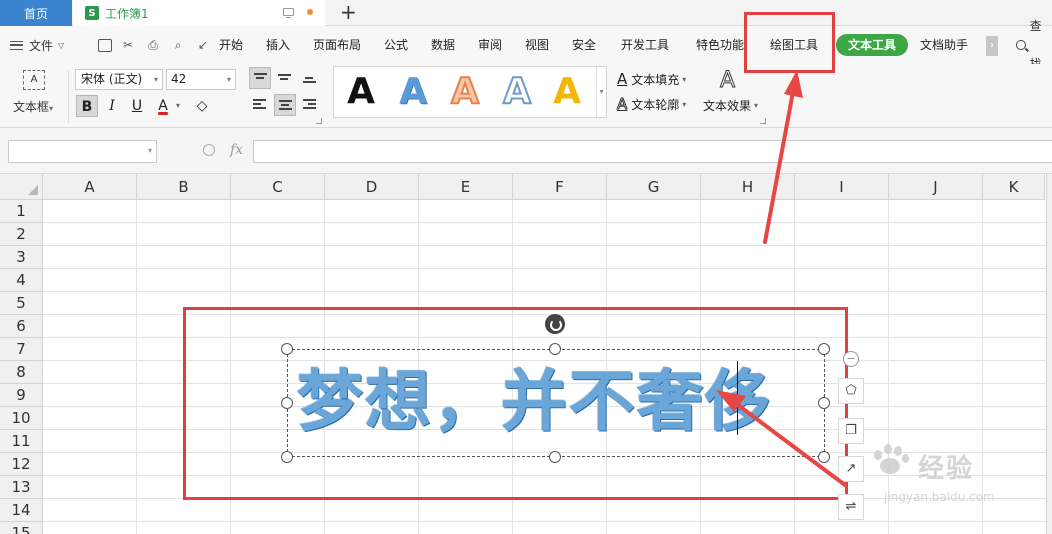 This screenshot has width=1052, height=534. I want to click on watermark-cn: 经验, so click(946, 469).